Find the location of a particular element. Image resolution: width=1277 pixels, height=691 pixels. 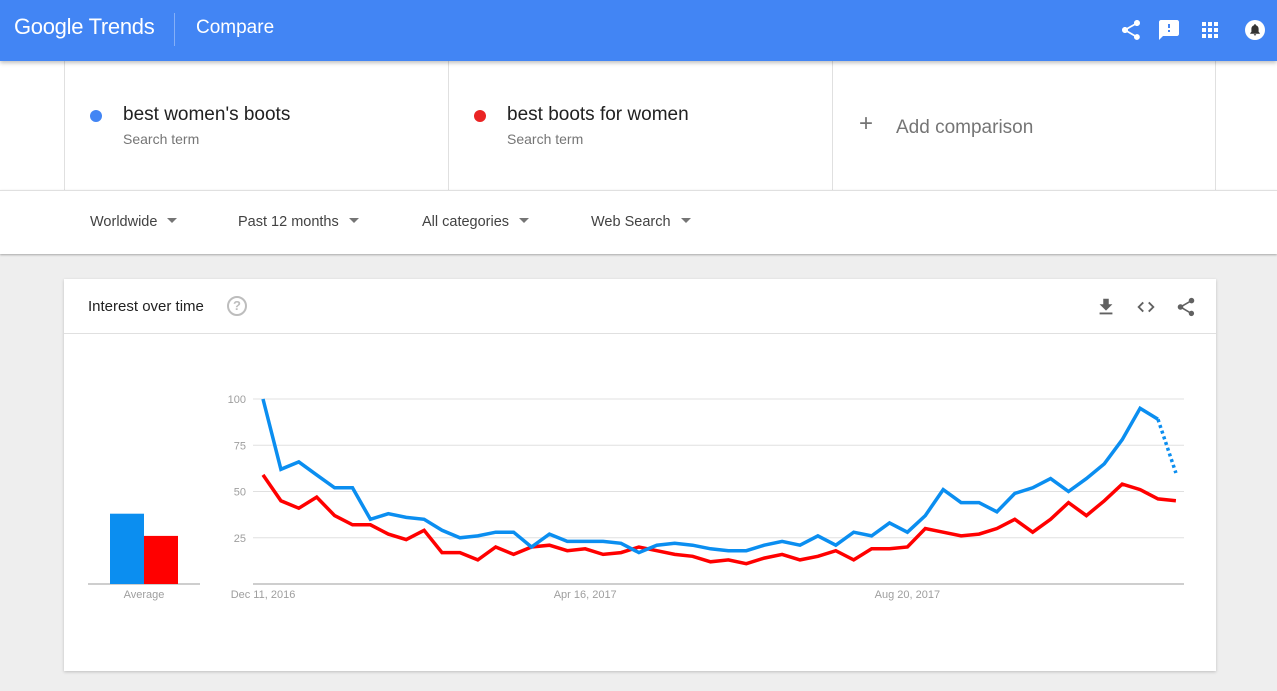

average-bars: Average is located at coordinates (144, 557).